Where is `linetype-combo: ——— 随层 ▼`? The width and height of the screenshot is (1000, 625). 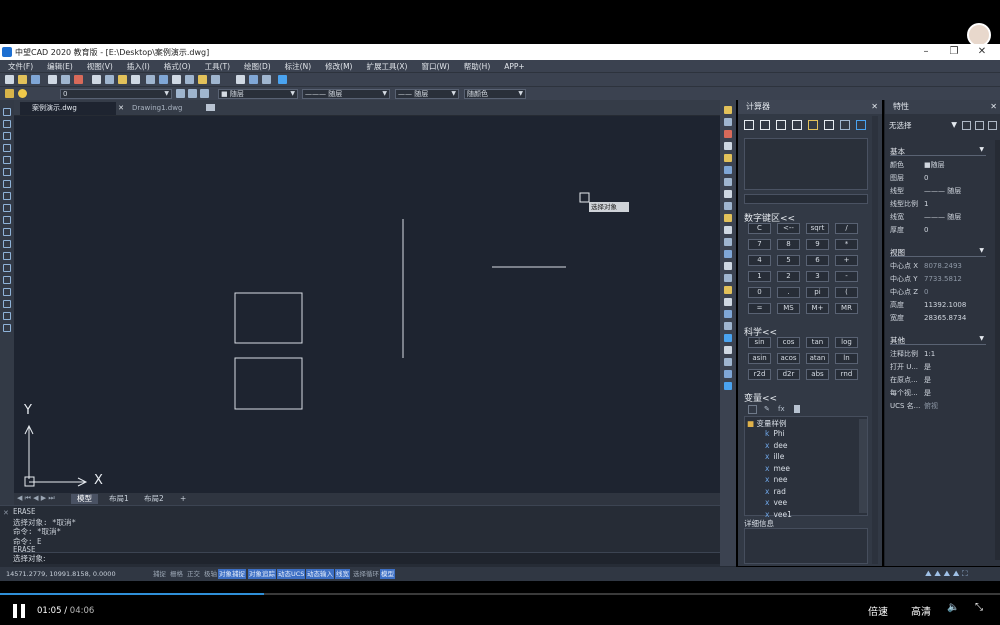 linetype-combo: ——— 随层 ▼ is located at coordinates (346, 94).